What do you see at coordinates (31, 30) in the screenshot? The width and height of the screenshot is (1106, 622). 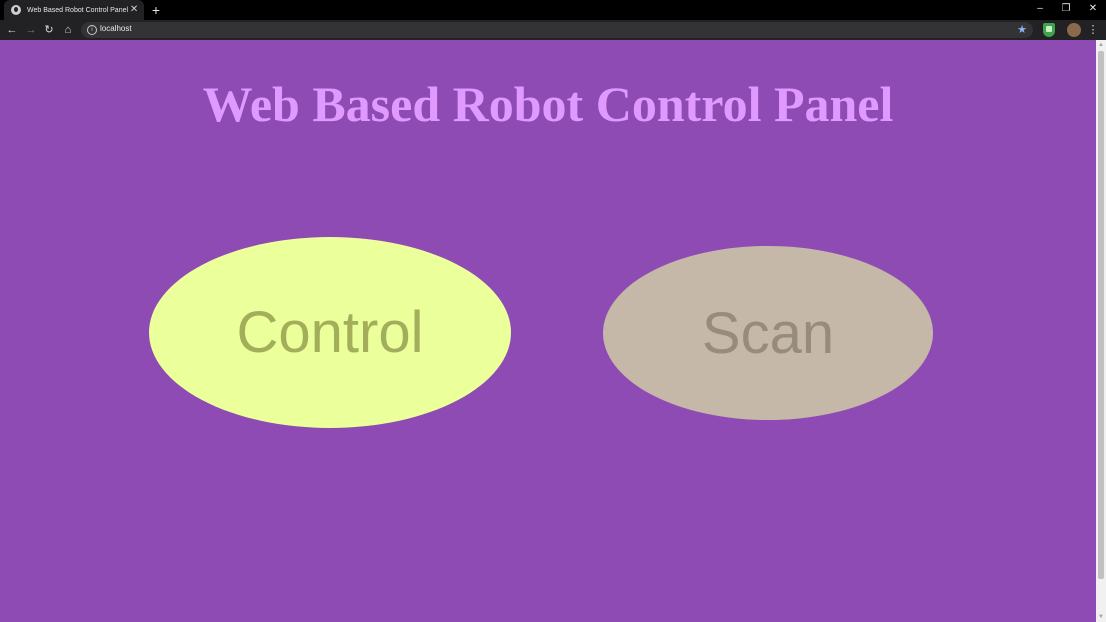 I see `forward-arrow-icon: →` at bounding box center [31, 30].